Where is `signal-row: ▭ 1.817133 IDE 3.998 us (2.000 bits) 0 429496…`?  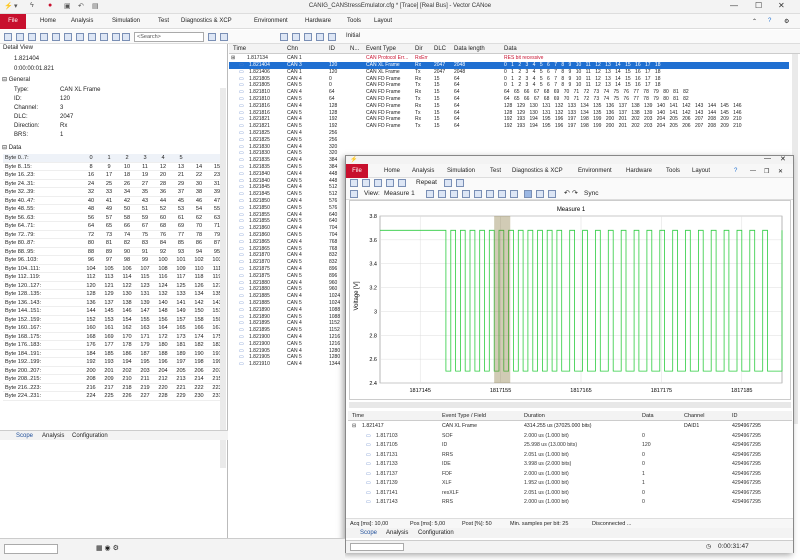 signal-row: ▭ 1.817133 IDE 3.998 us (2.000 bits) 0 429496… is located at coordinates (570, 465).